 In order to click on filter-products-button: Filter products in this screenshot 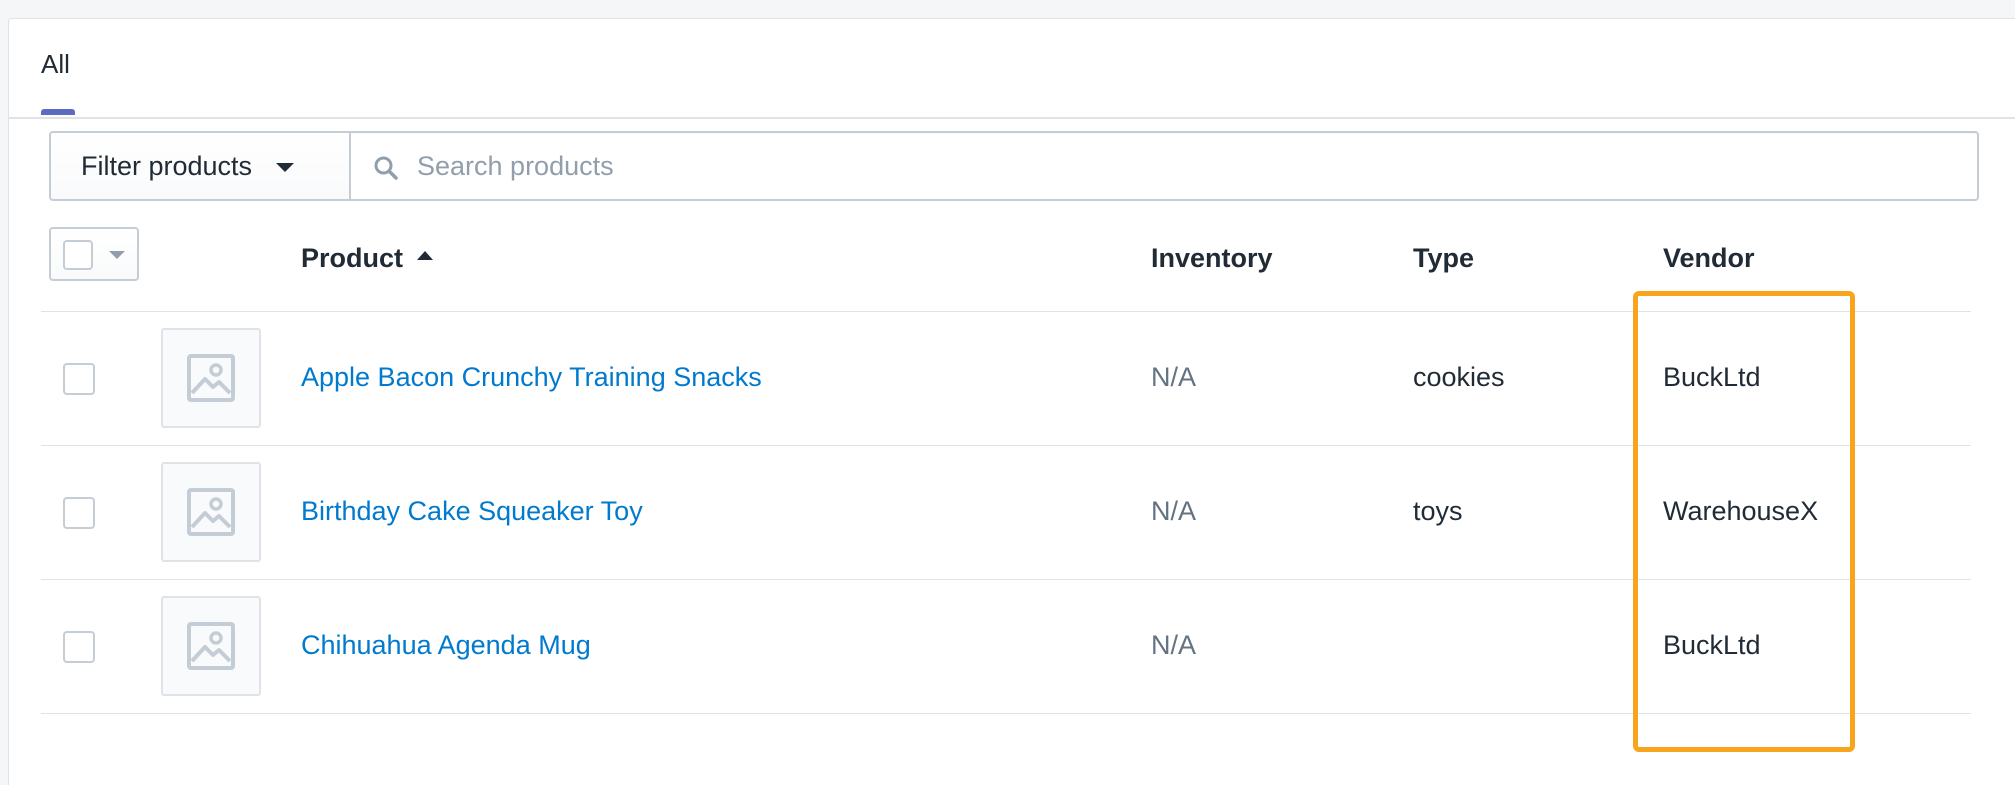, I will do `click(200, 166)`.